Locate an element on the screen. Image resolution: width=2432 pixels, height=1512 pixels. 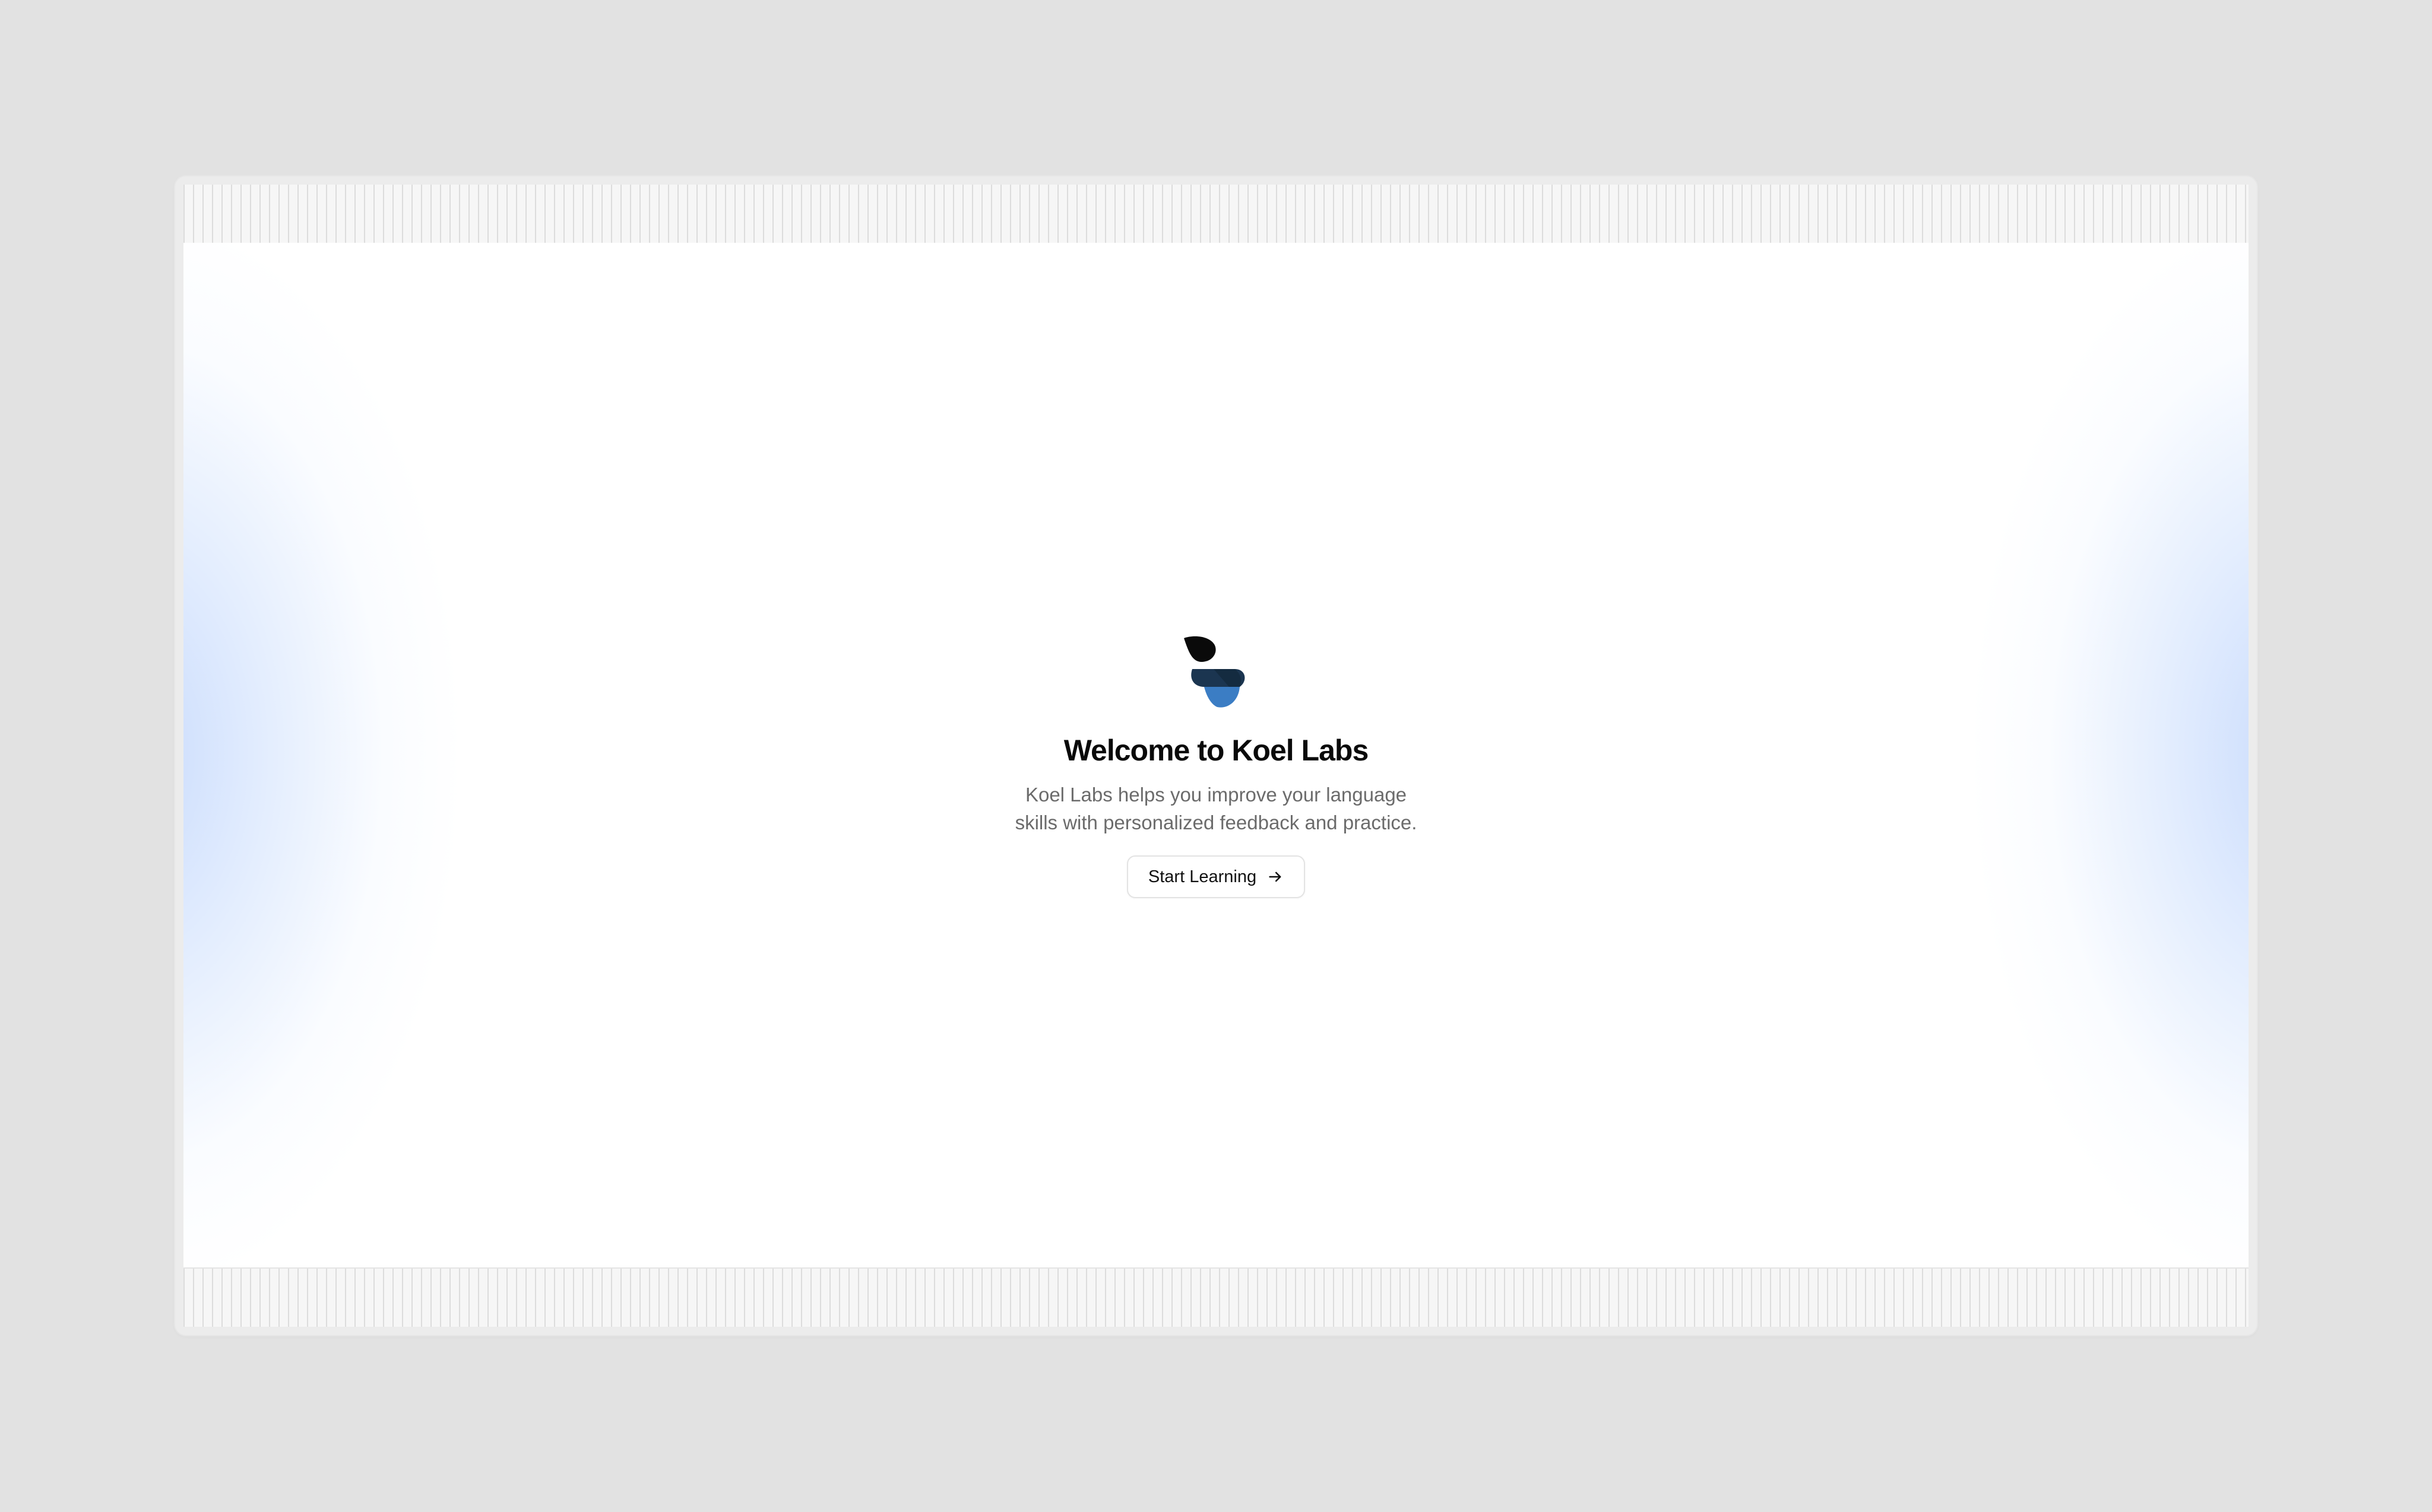
start-learning-label: Start Learning is located at coordinates (1202, 876).